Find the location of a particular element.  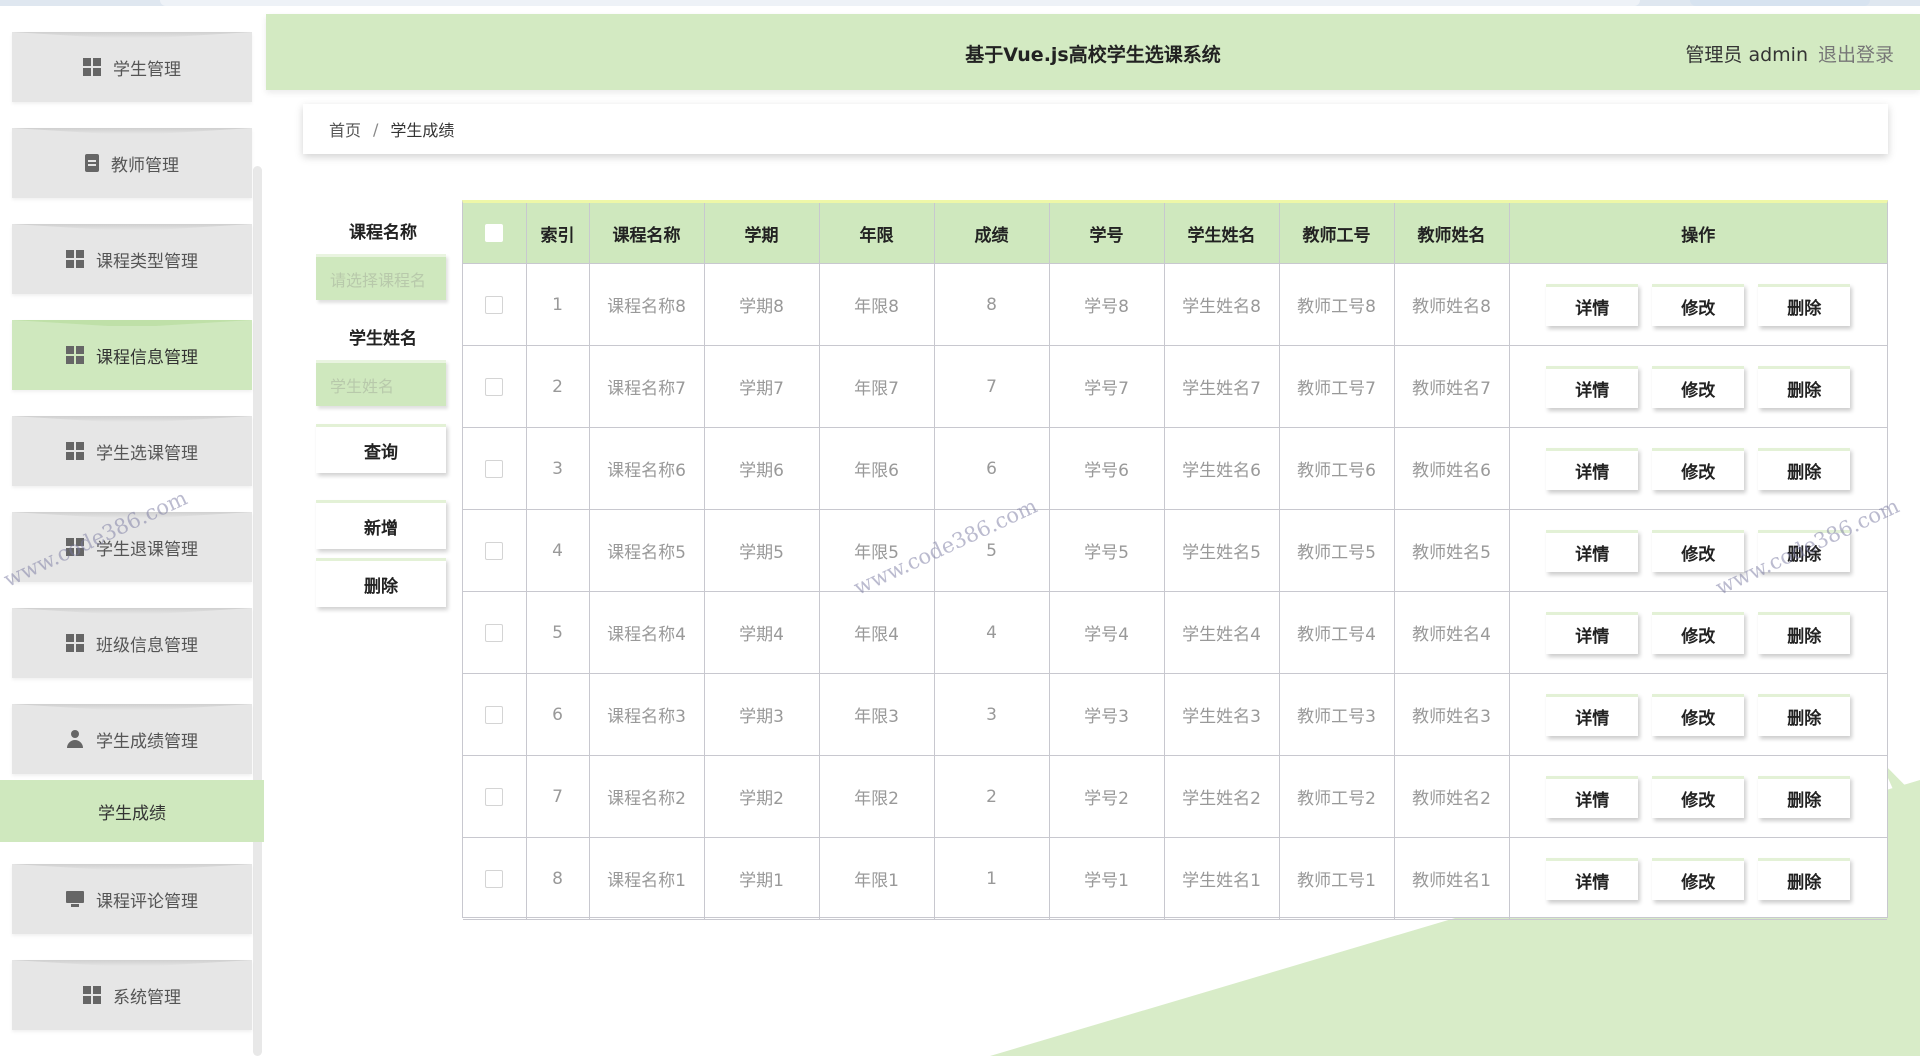

table-cell: 学生姓名2 is located at coordinates (1222, 796).